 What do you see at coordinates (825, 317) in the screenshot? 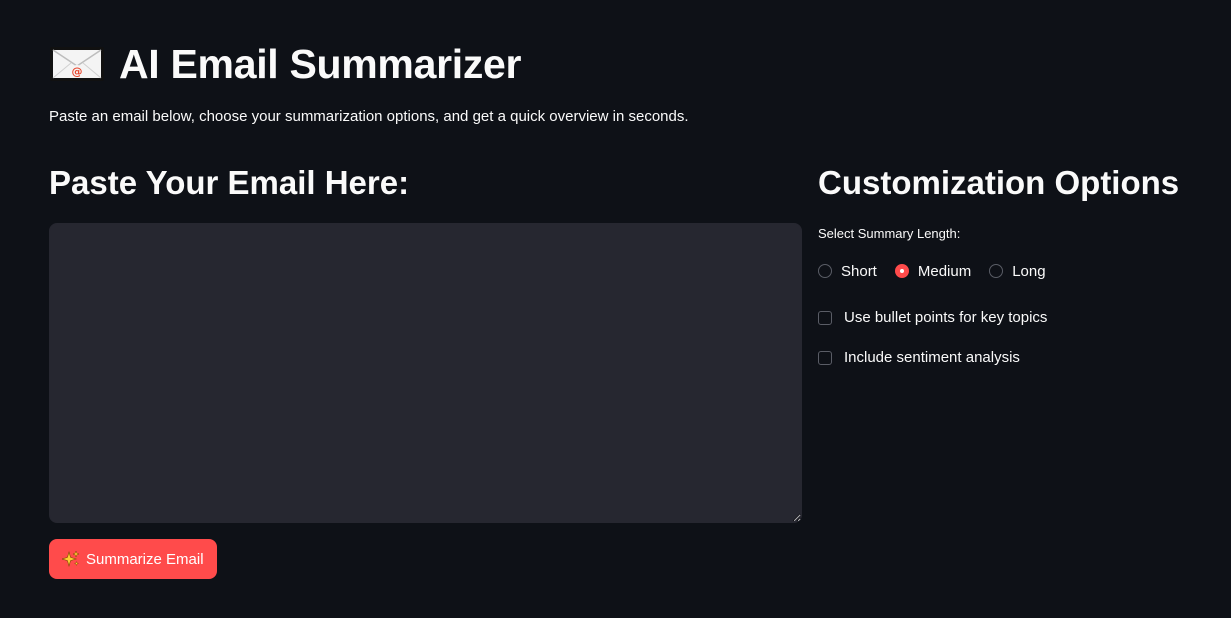
I see `bullet-points-checkbox` at bounding box center [825, 317].